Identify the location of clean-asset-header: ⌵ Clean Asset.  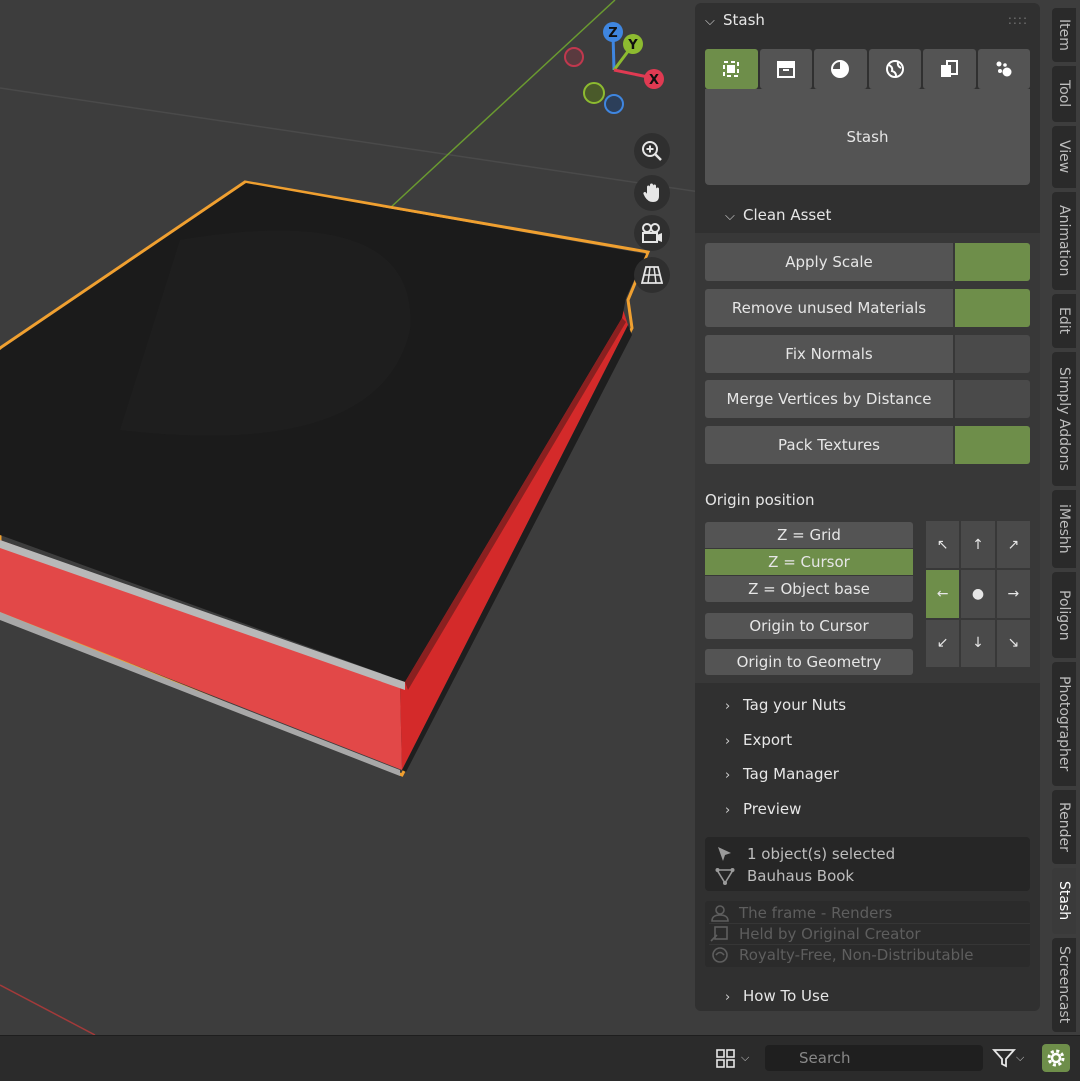
(778, 215).